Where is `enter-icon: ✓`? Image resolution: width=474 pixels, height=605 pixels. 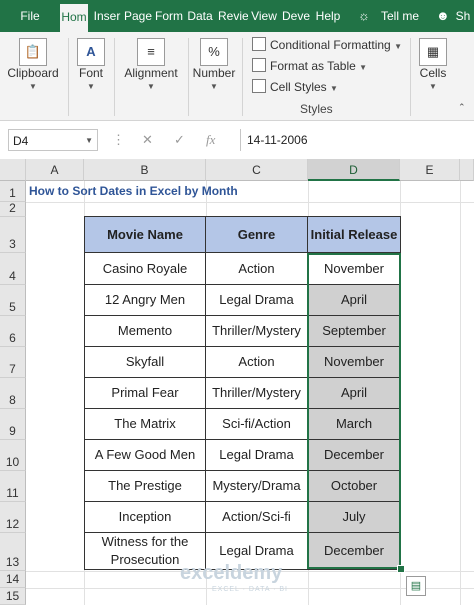
enter-icon: ✓ is located at coordinates (179, 140).